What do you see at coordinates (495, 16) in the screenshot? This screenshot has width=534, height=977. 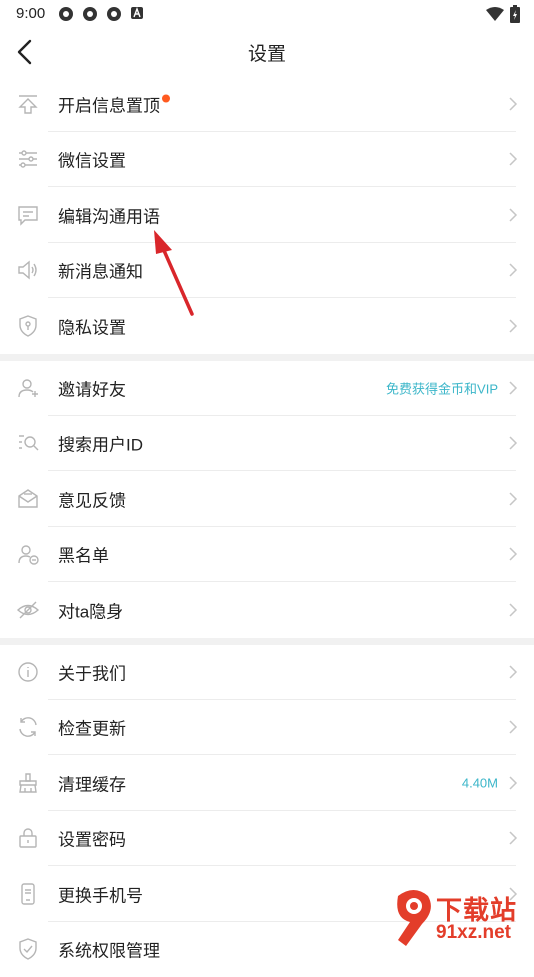 I see `wifi-icon` at bounding box center [495, 16].